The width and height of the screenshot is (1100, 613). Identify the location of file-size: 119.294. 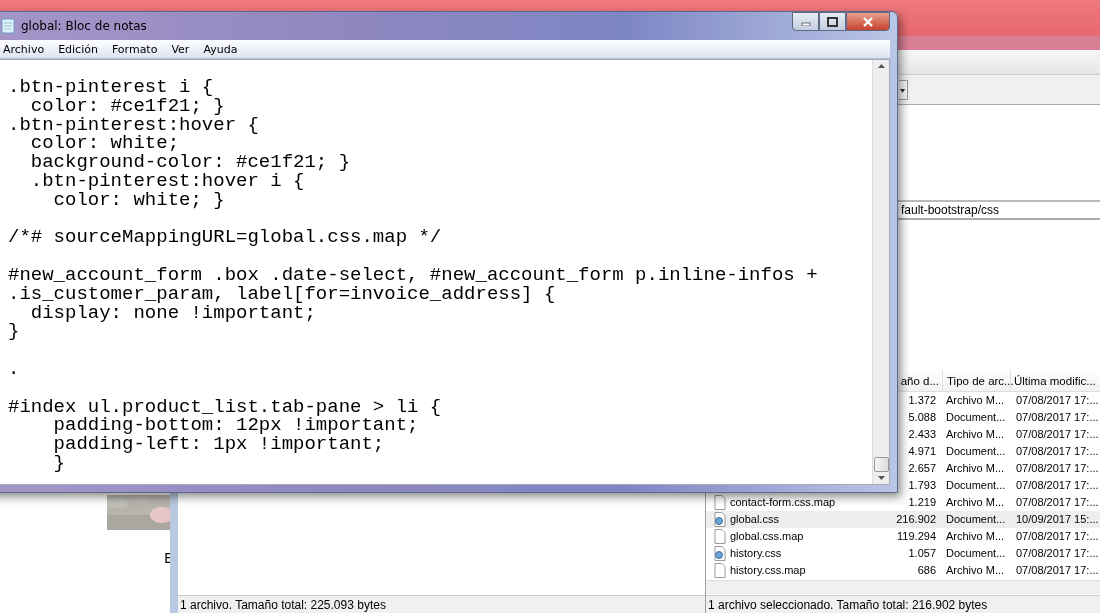
(916, 536).